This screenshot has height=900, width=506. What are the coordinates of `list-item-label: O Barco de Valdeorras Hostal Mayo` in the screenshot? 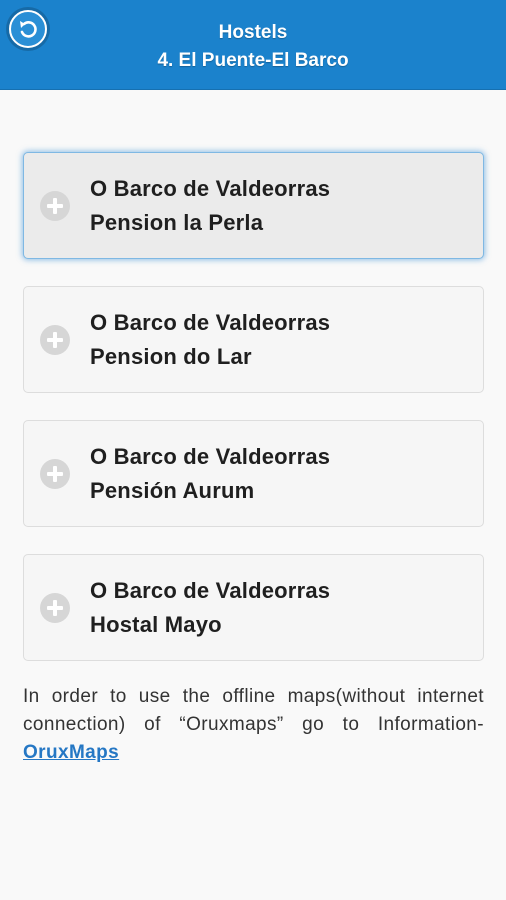 It's located at (210, 608).